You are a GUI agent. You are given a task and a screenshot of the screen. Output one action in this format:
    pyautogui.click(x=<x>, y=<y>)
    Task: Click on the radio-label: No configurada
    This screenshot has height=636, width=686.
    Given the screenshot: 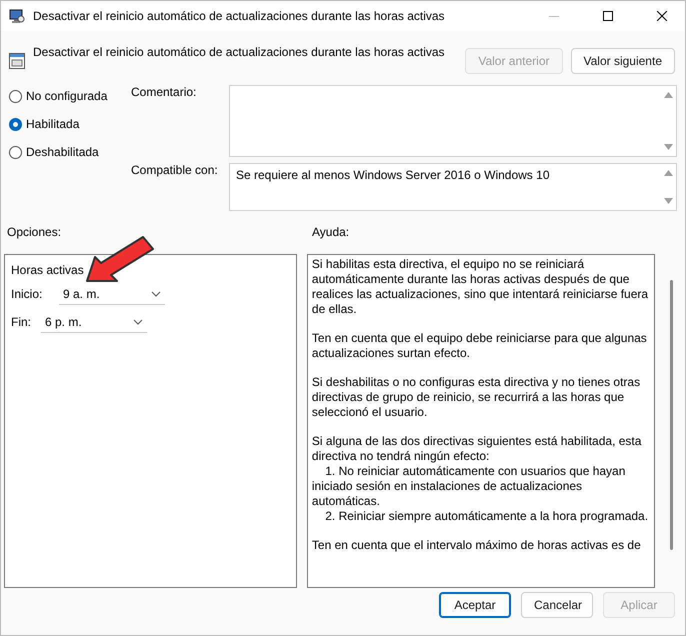 What is the action you would take?
    pyautogui.click(x=67, y=96)
    